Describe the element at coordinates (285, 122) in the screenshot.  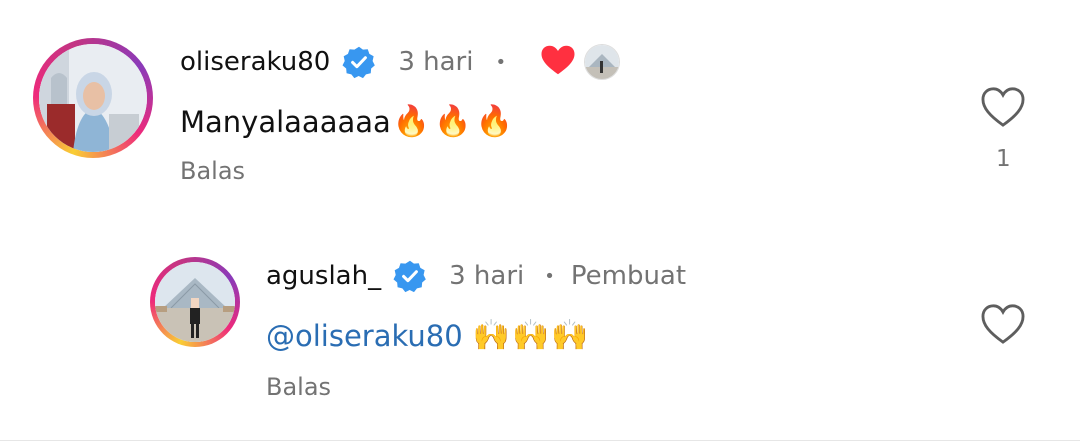
I see `comment-text: Manyalaaaaaa` at that location.